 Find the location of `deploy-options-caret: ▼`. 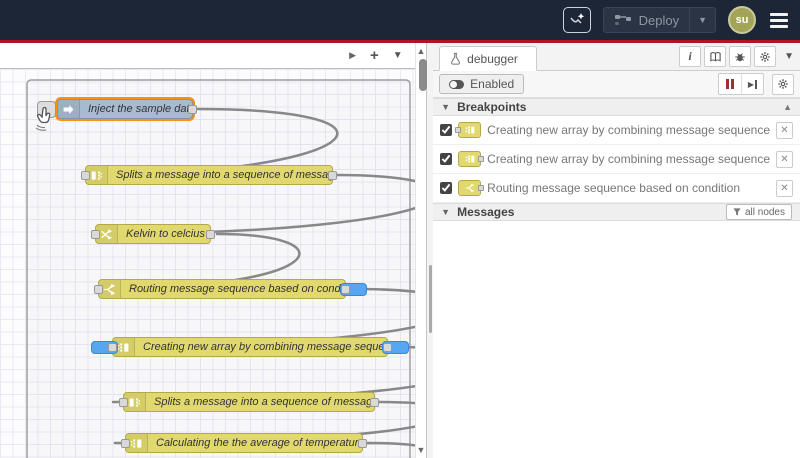

deploy-options-caret: ▼ is located at coordinates (702, 20).